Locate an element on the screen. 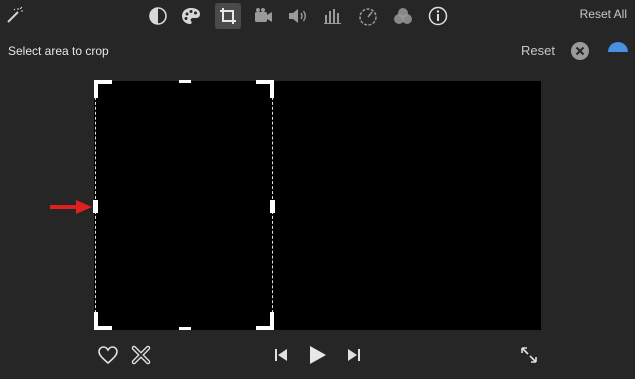 The height and width of the screenshot is (379, 635). reject-x-icon is located at coordinates (141, 355).